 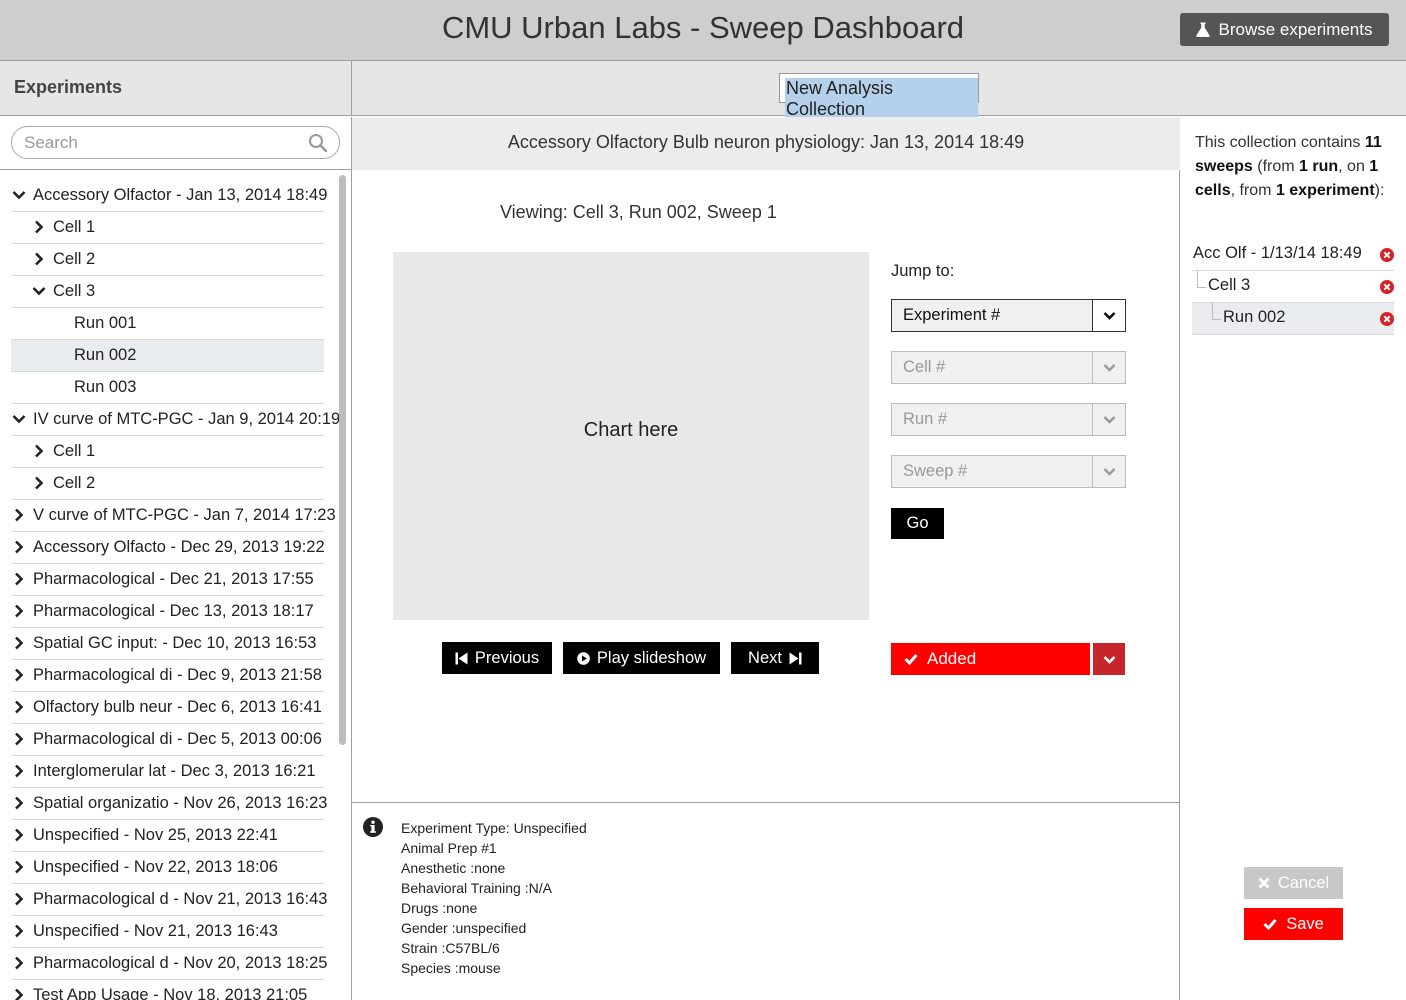 What do you see at coordinates (180, 899) in the screenshot?
I see `tree-item-label: Pharmacological d - Nov 21, 2013 16:43` at bounding box center [180, 899].